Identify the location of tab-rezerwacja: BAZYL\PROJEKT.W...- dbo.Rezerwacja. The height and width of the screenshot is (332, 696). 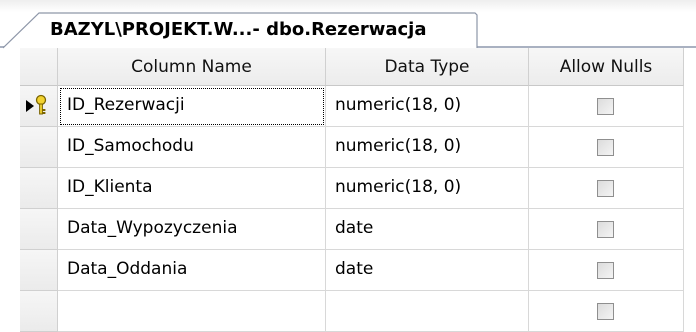
(241, 30).